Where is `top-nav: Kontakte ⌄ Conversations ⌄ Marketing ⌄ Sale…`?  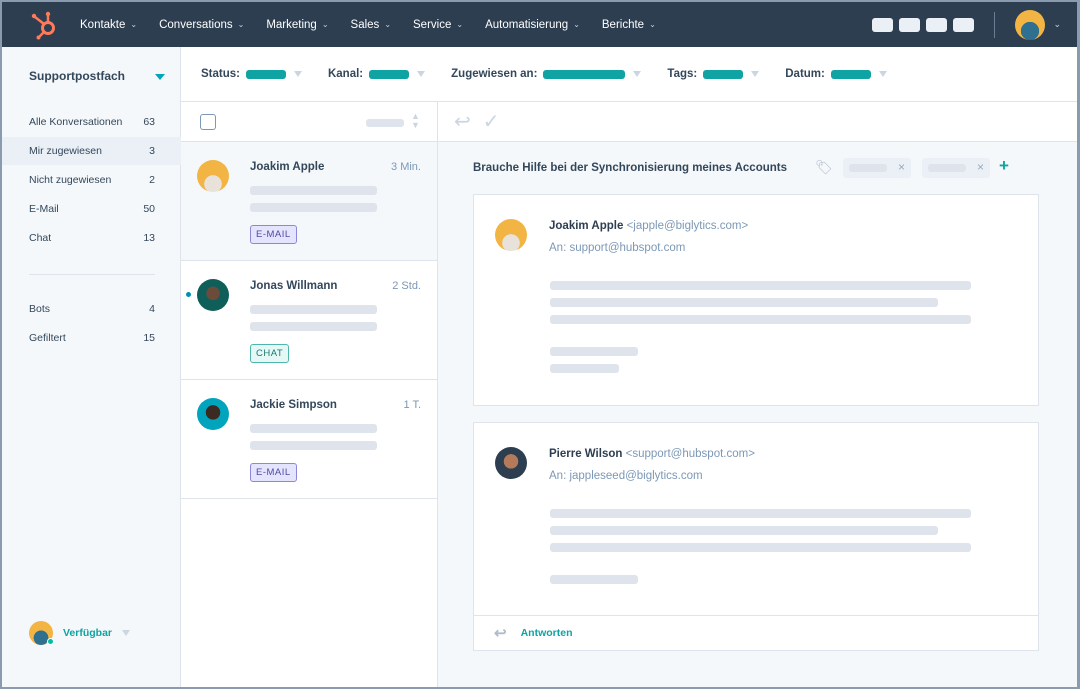 top-nav: Kontakte ⌄ Conversations ⌄ Marketing ⌄ Sale… is located at coordinates (539, 24).